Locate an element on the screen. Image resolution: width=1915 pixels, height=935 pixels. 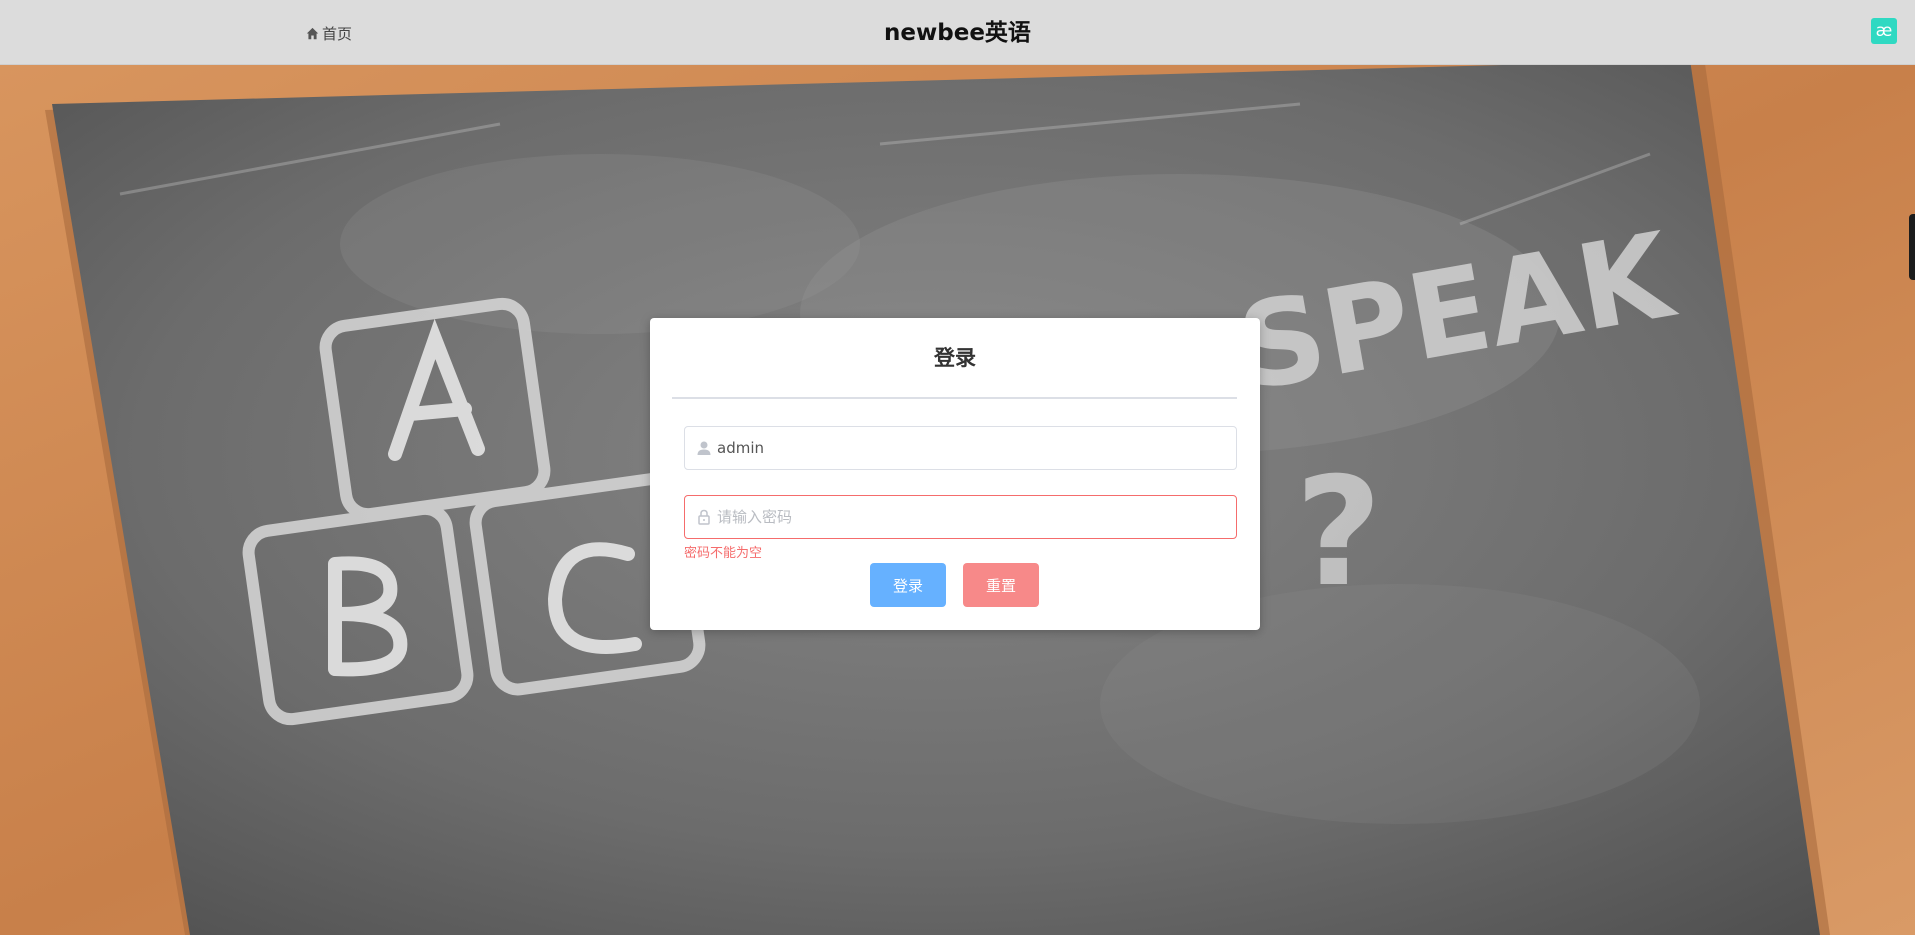
site-title: newbee英语 is located at coordinates (957, 33).